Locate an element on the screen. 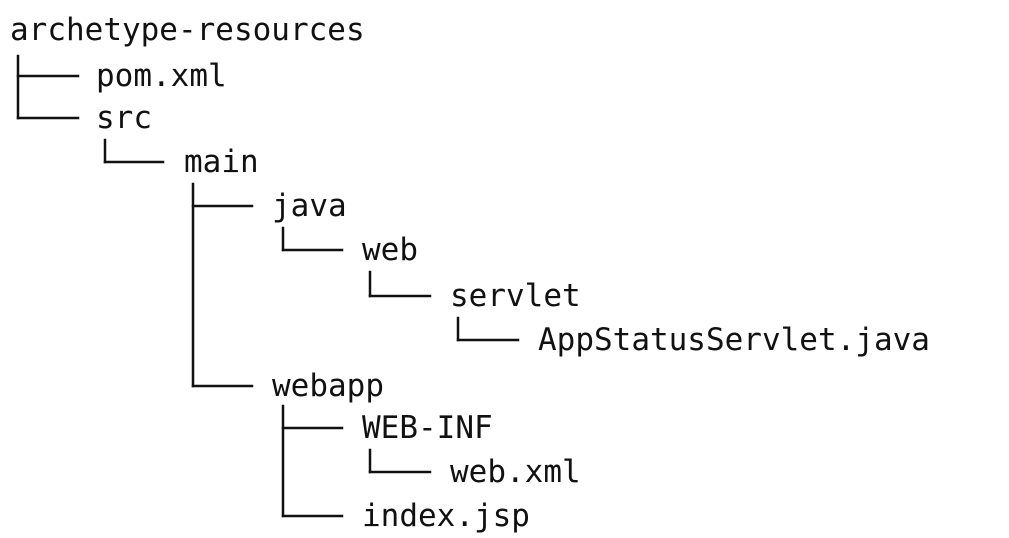  tree-item-main: main is located at coordinates (221, 162).